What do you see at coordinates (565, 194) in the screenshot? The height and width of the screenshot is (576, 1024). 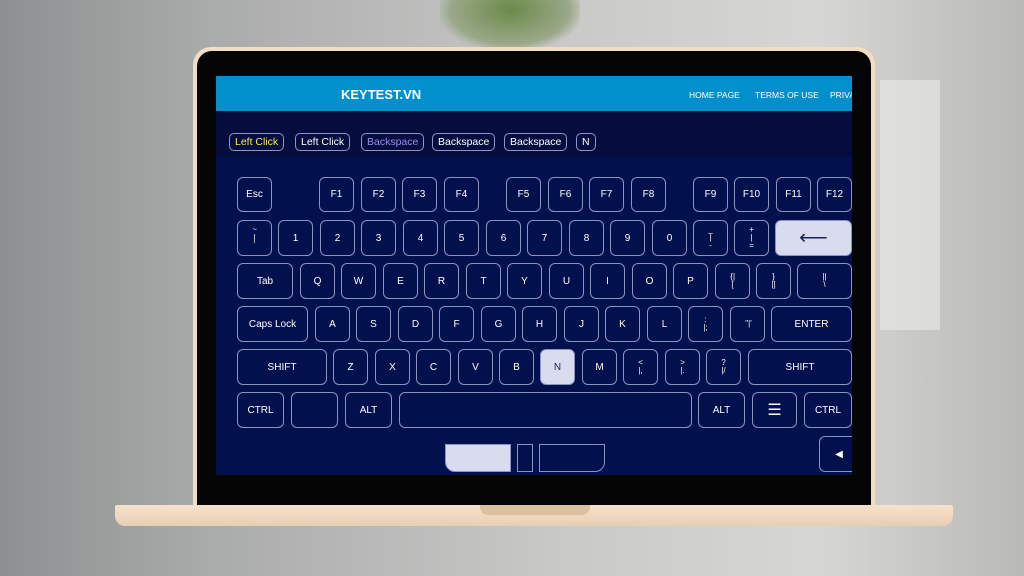 I see `key-f6: F6` at bounding box center [565, 194].